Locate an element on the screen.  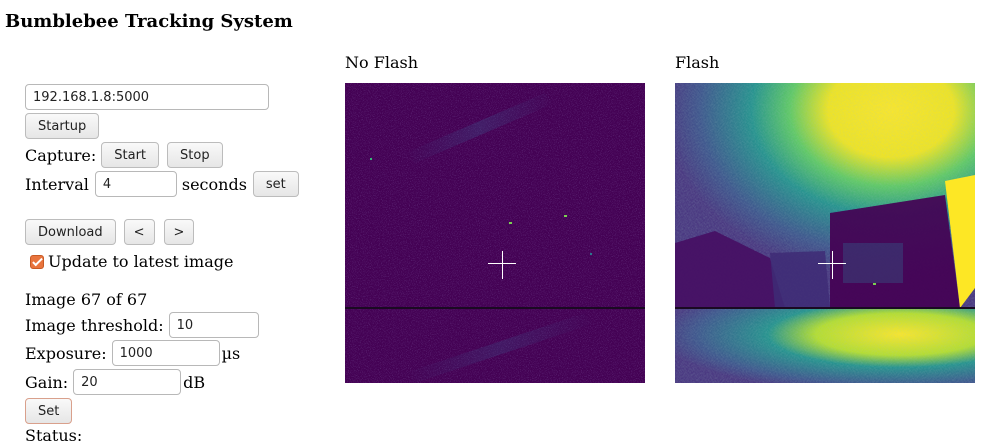
address-row is located at coordinates (147, 97).